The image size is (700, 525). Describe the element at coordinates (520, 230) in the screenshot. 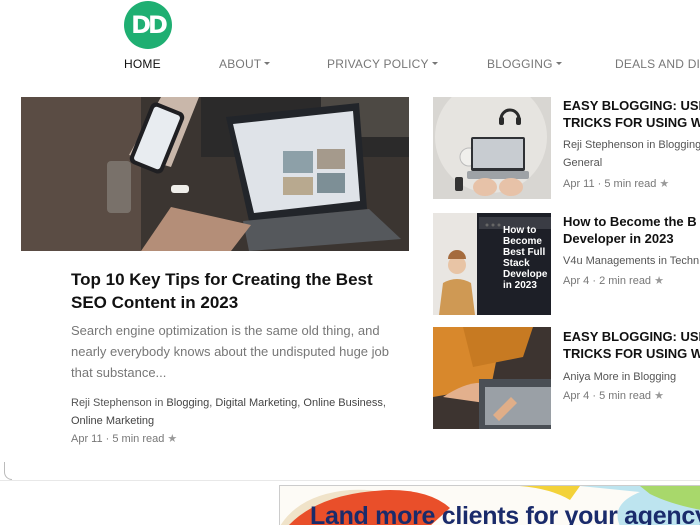

I see `thumbnail-line: How to` at that location.